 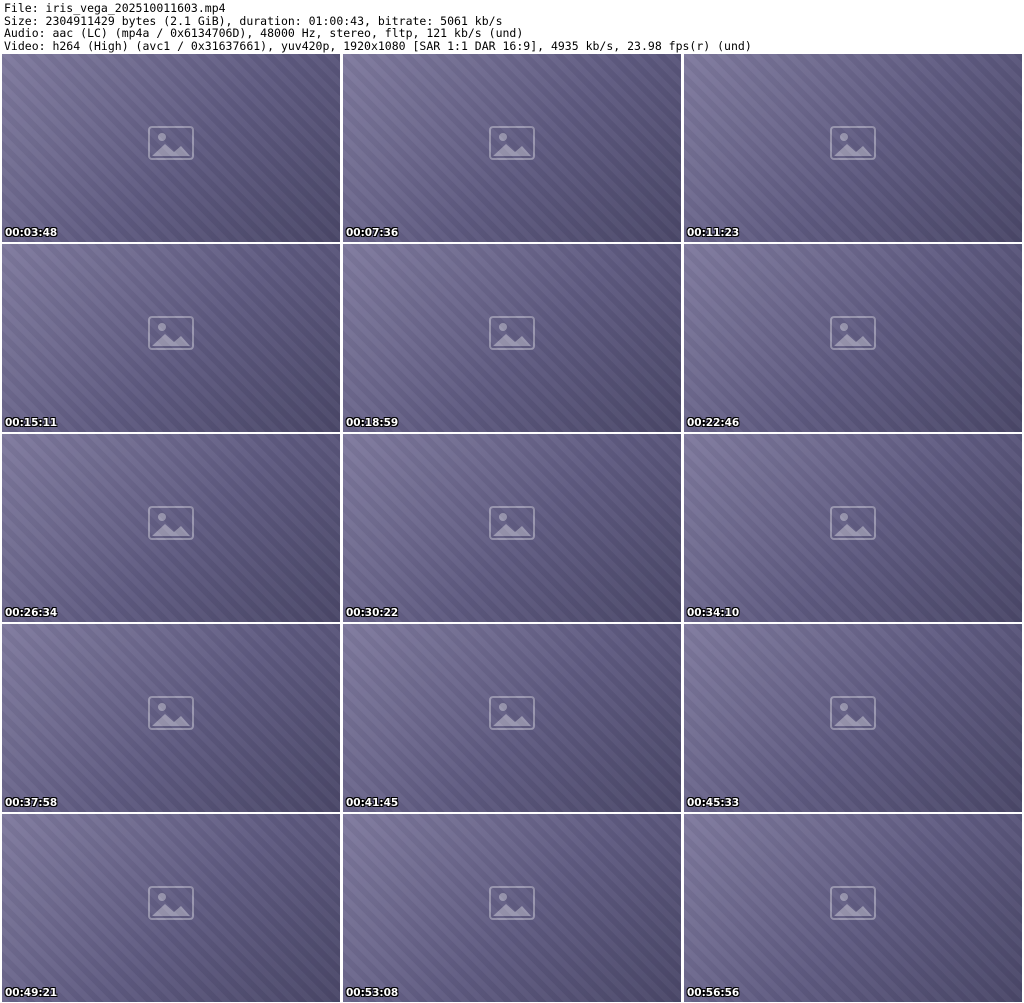 What do you see at coordinates (372, 993) in the screenshot?
I see `frame-timestamp: 00:53:08` at bounding box center [372, 993].